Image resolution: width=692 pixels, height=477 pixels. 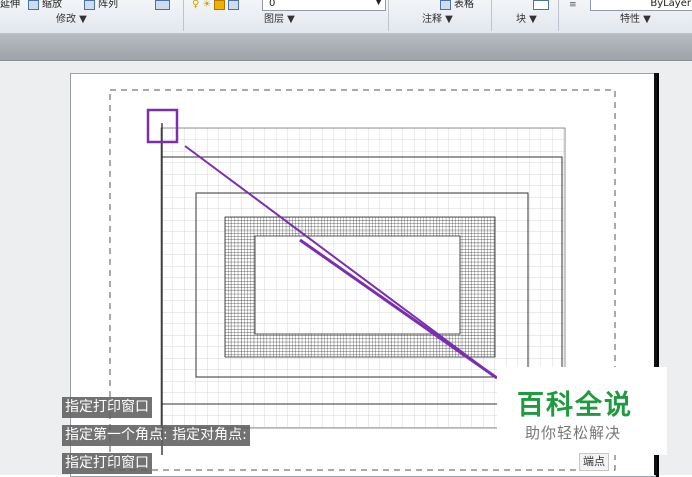 What do you see at coordinates (156, 435) in the screenshot?
I see `command-line-2: 指定第一个角点: 指定对角点:` at bounding box center [156, 435].